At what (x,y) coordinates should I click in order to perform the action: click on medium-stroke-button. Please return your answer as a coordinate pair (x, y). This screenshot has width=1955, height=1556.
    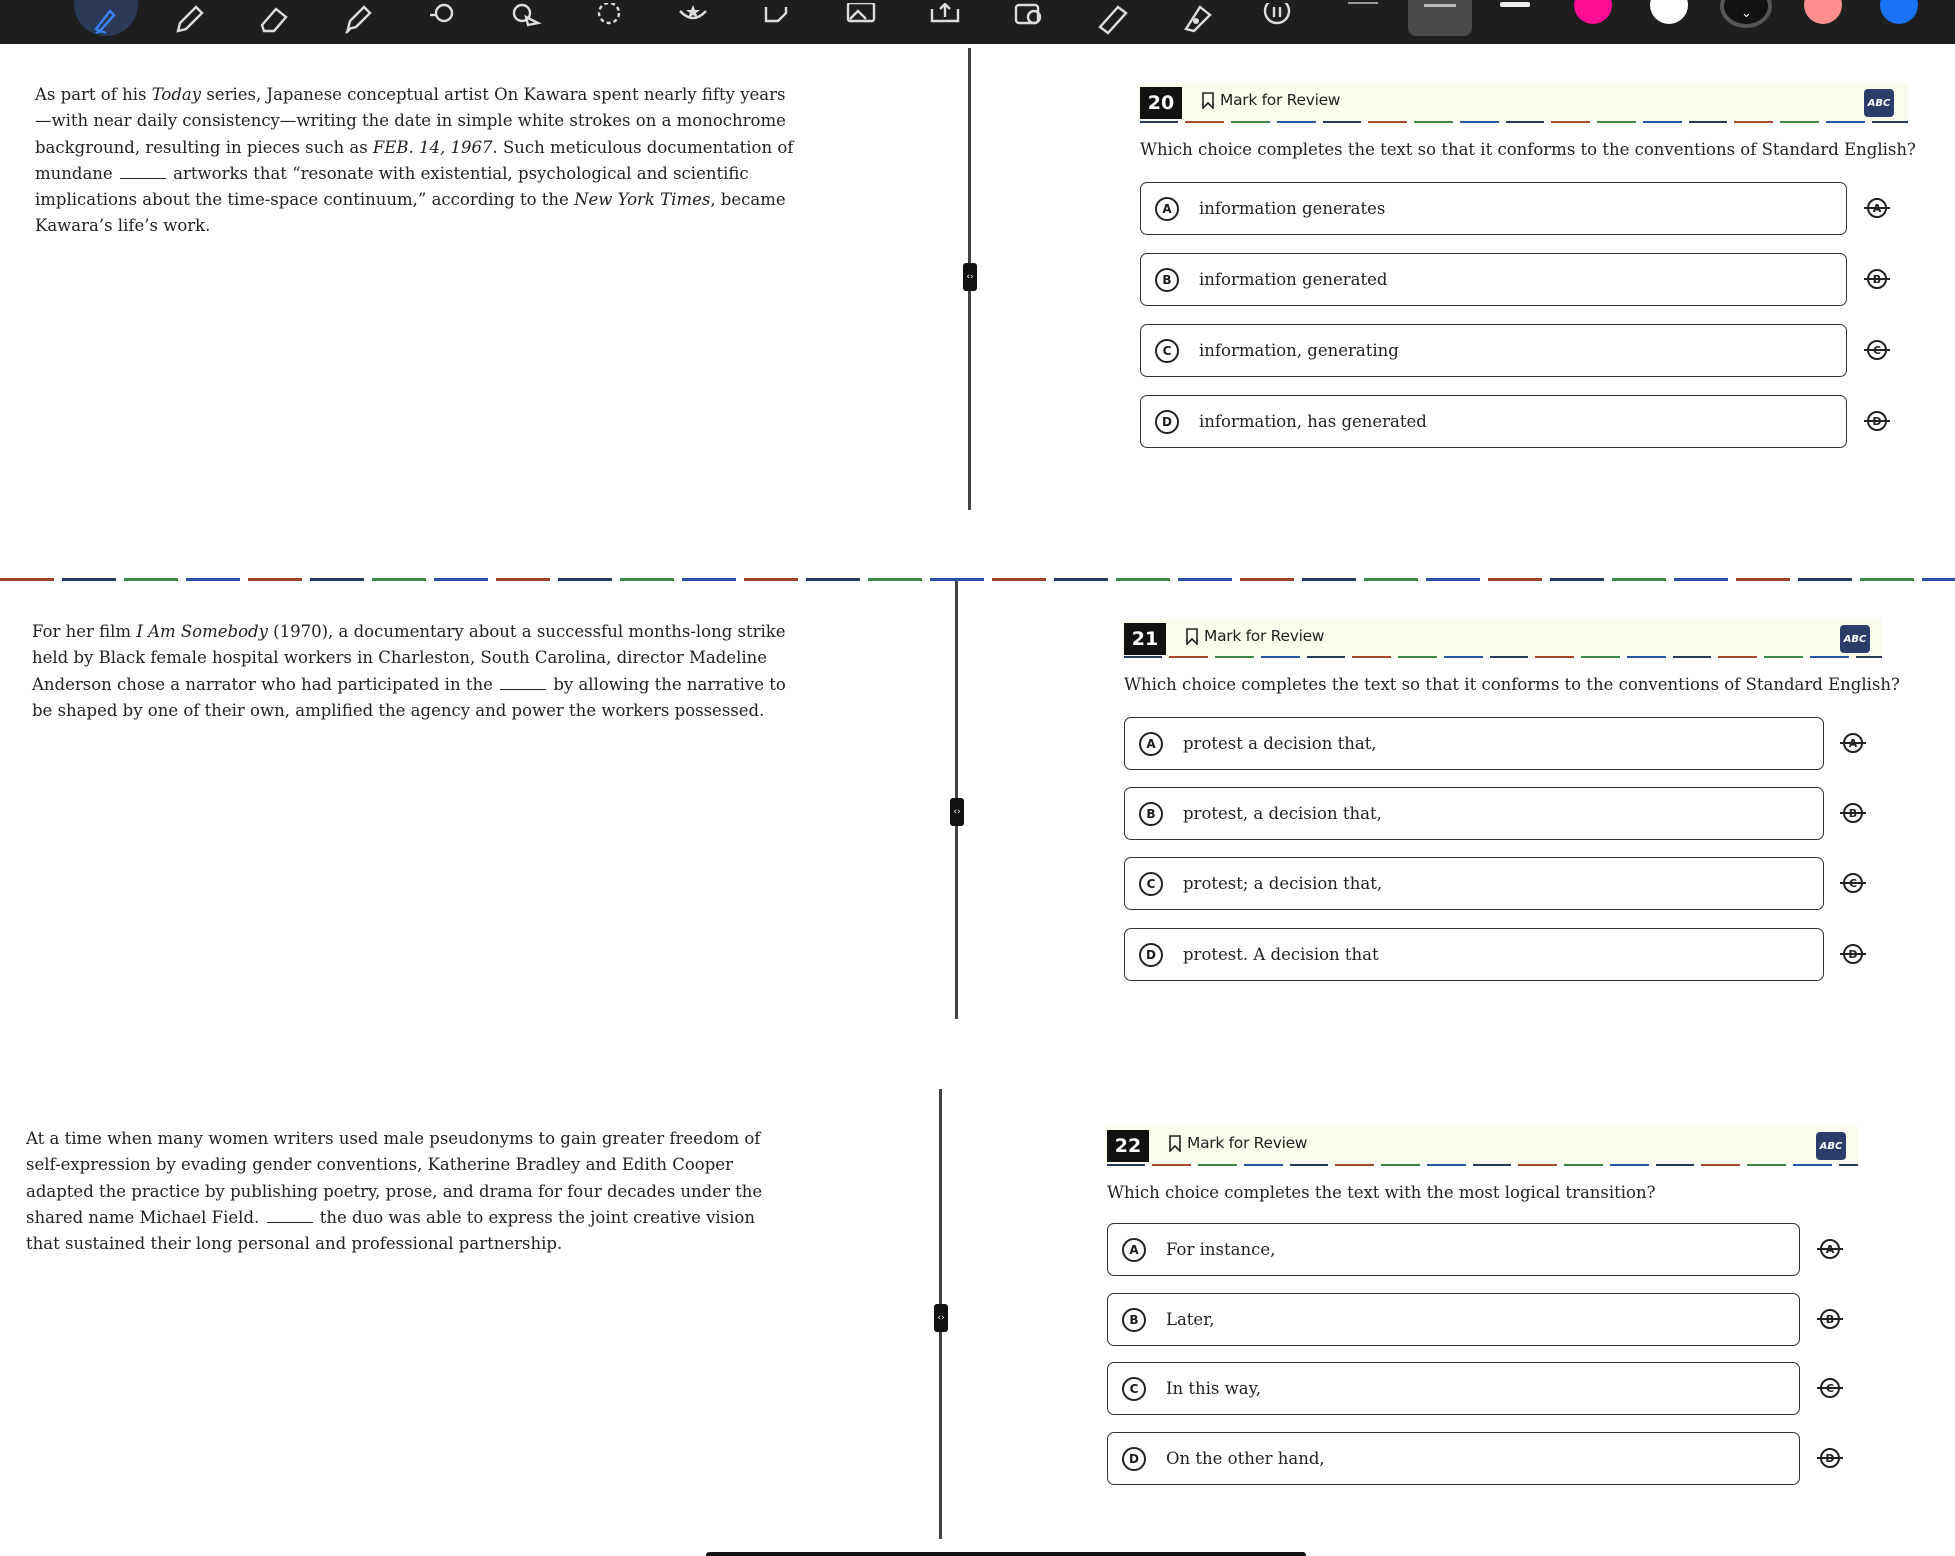
    Looking at the image, I should click on (1440, 18).